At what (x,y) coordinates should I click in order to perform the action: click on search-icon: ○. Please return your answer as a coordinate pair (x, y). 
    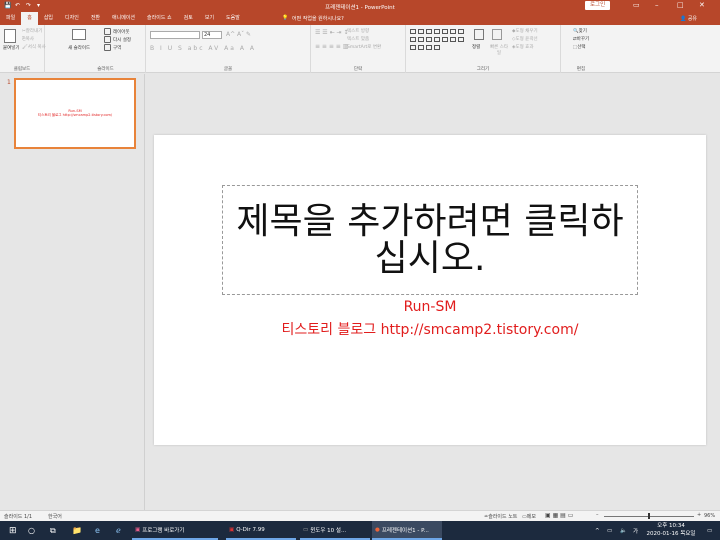
    Looking at the image, I should click on (31, 530).